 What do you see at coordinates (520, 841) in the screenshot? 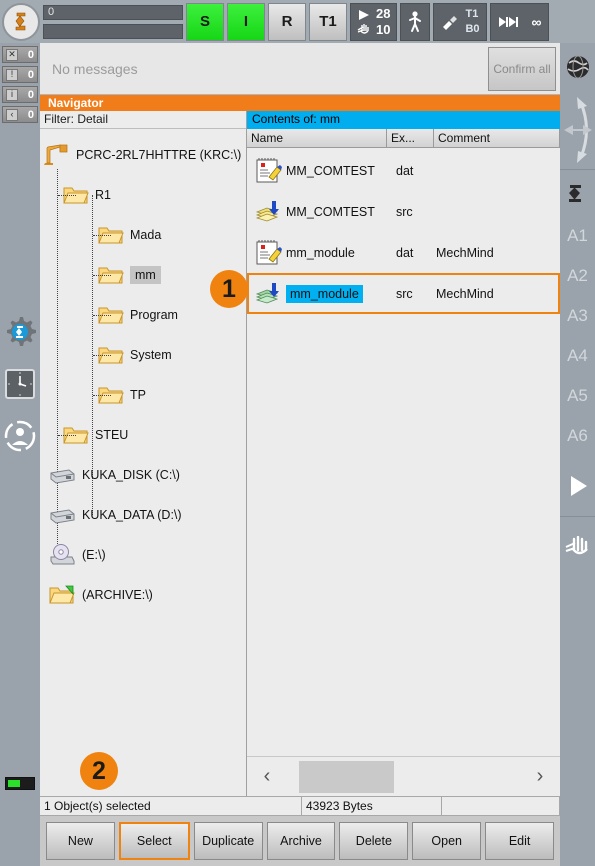
I see `edit-button: Edit` at bounding box center [520, 841].